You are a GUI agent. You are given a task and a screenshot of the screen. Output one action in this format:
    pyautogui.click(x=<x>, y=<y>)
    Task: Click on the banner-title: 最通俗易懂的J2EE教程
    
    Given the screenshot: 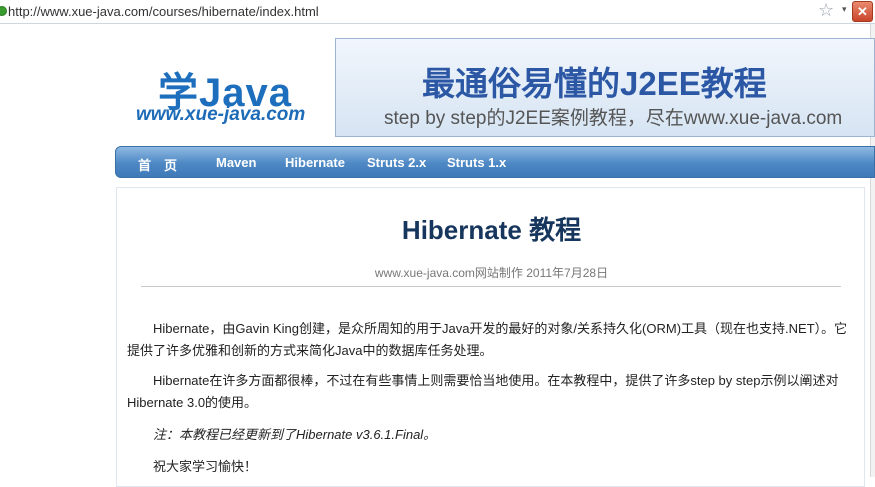 What is the action you would take?
    pyautogui.click(x=594, y=83)
    